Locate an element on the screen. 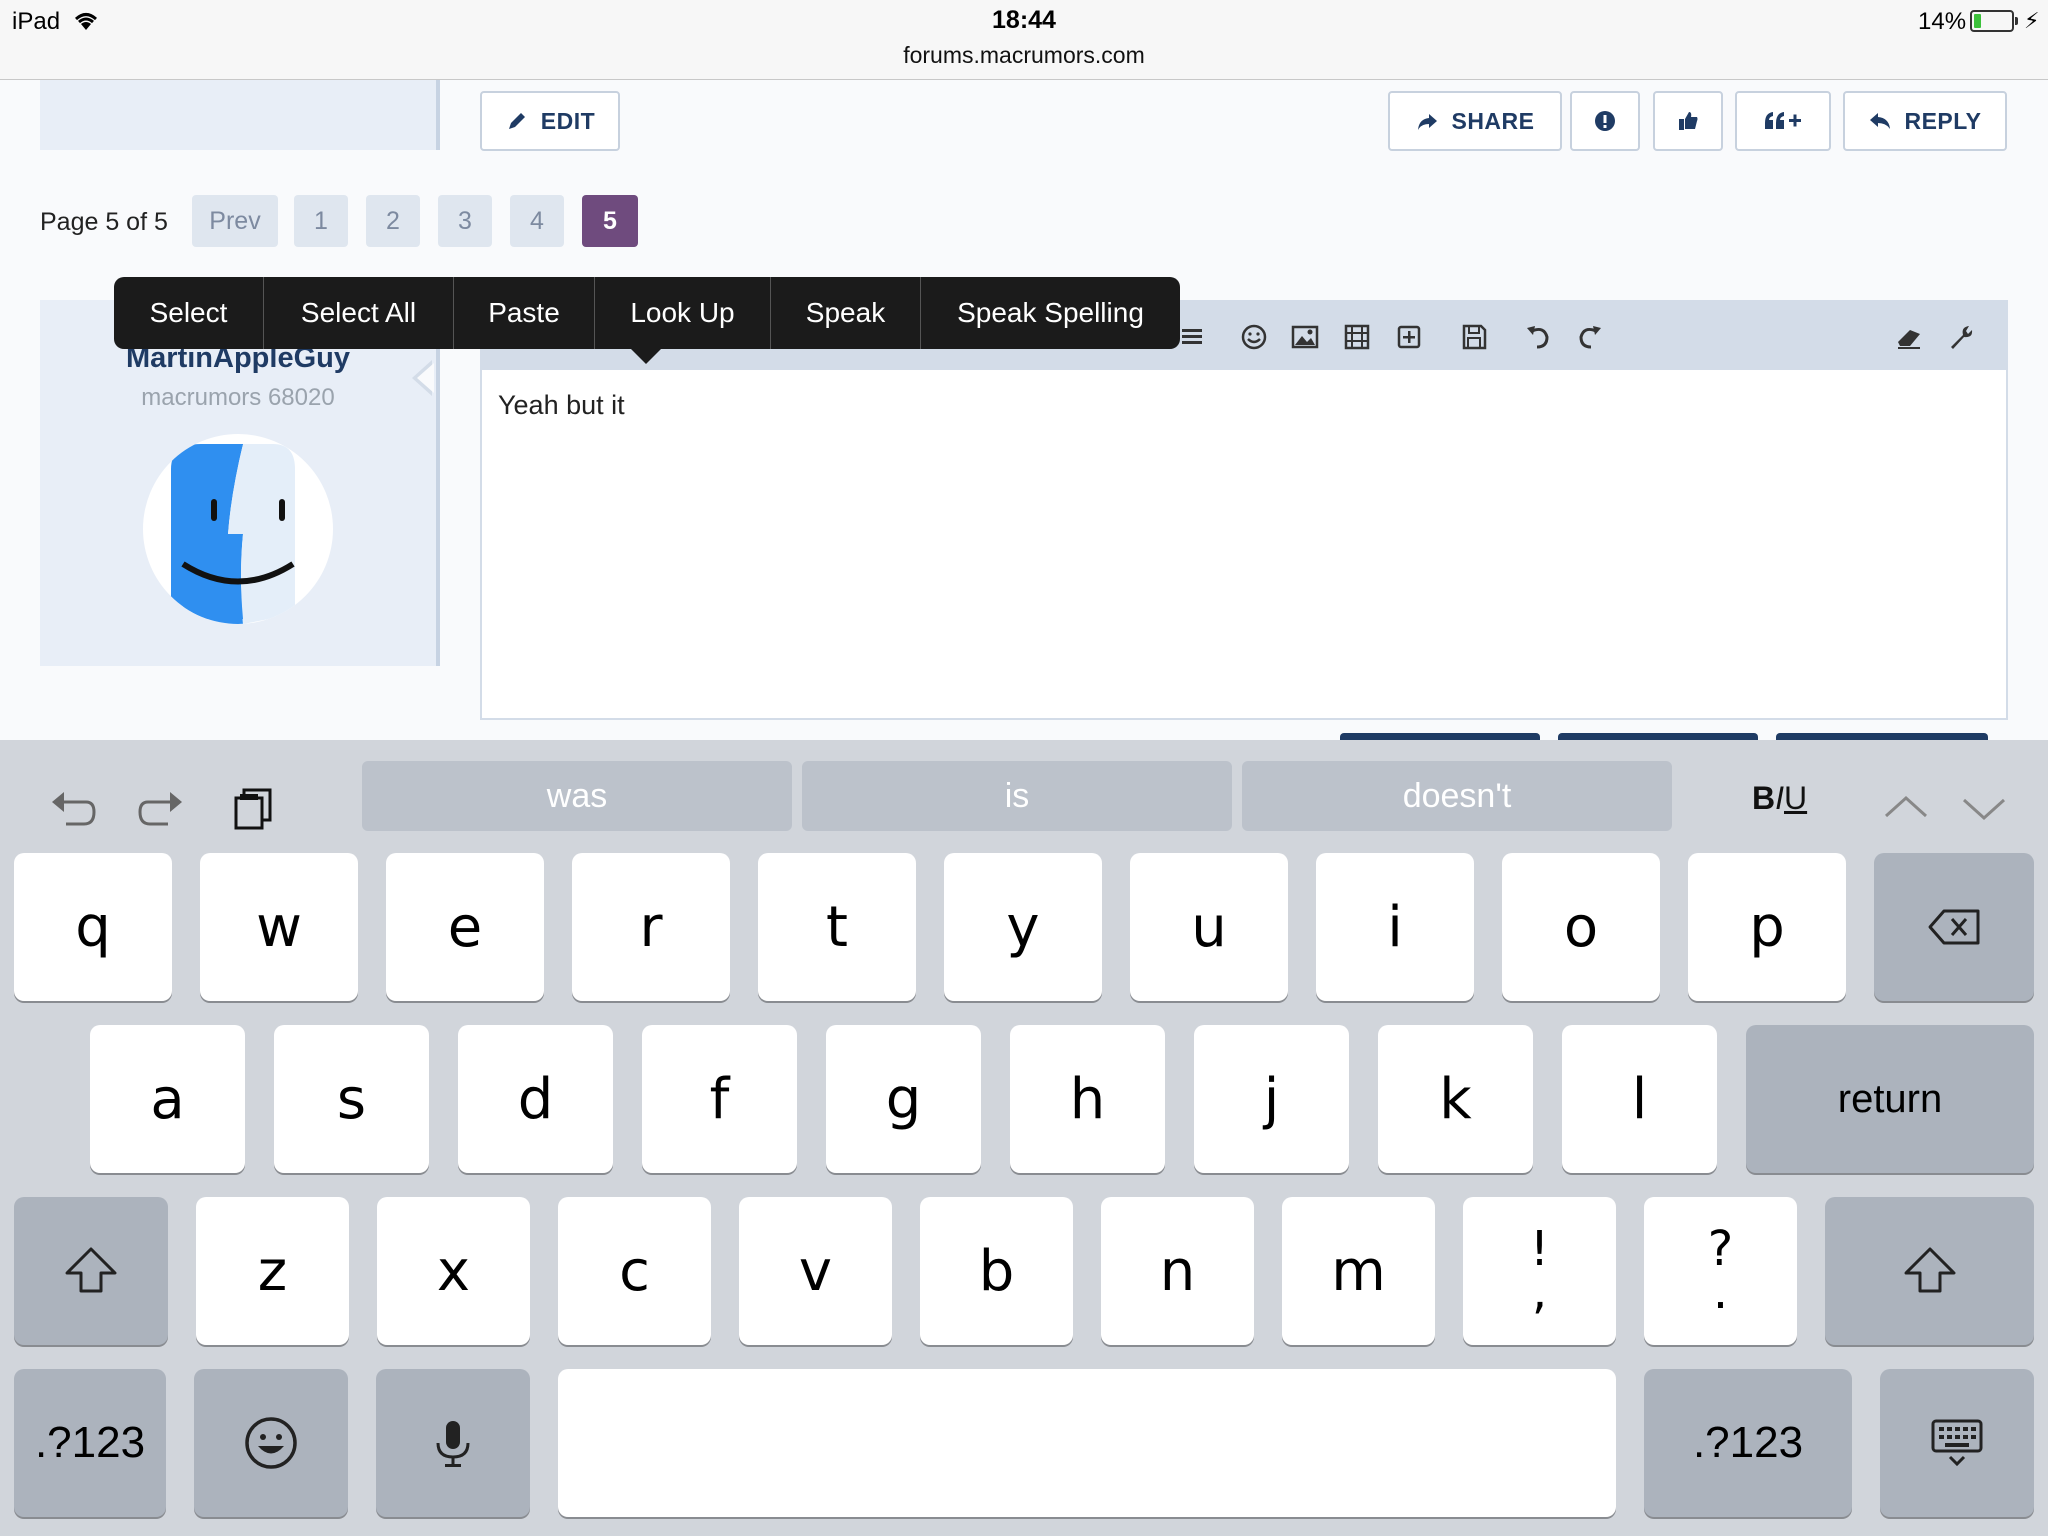 This screenshot has height=1536, width=2048. battery-percent: 14% is located at coordinates (1942, 21).